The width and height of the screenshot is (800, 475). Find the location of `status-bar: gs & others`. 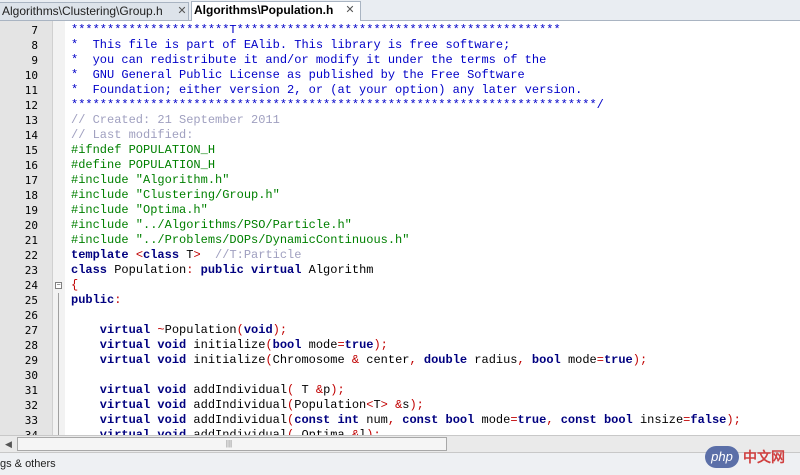

status-bar: gs & others is located at coordinates (400, 463).